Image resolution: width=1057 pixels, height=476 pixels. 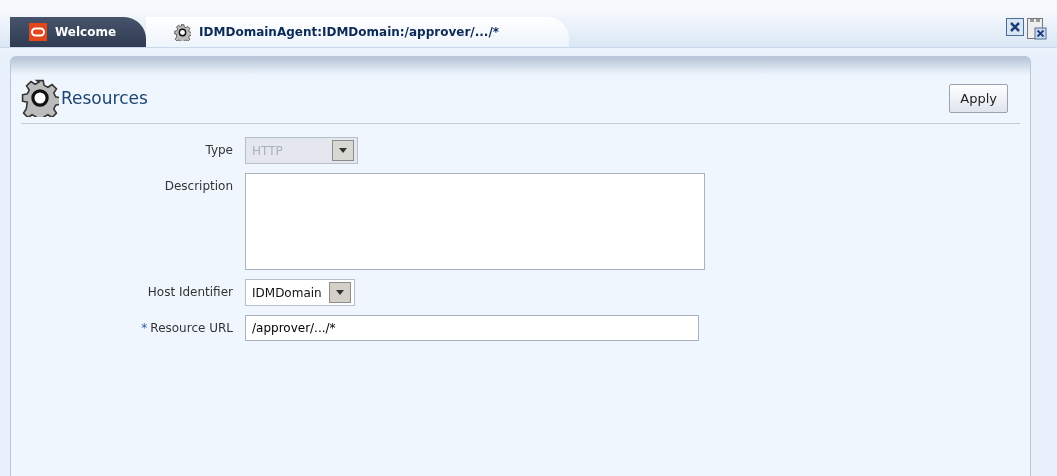 What do you see at coordinates (300, 292) in the screenshot?
I see `dropdown: IDMDomain` at bounding box center [300, 292].